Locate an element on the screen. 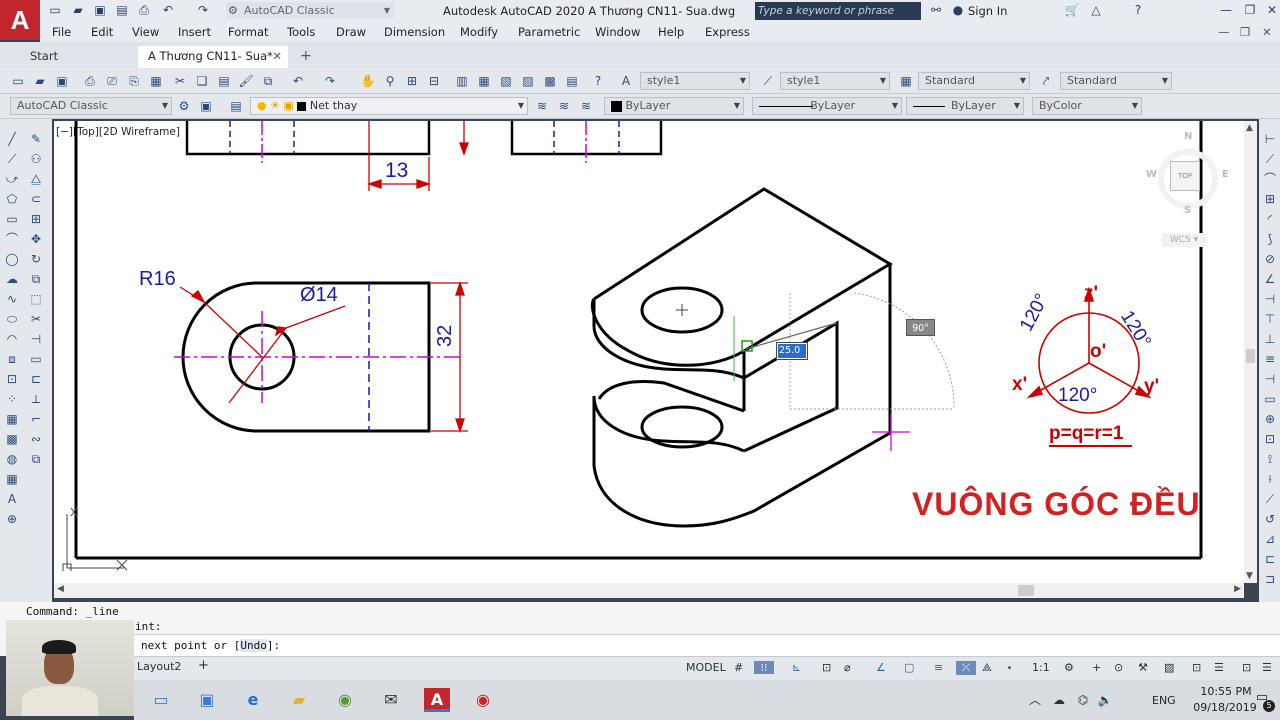 This screenshot has height=720, width=1280. menu-format: Format is located at coordinates (248, 32).